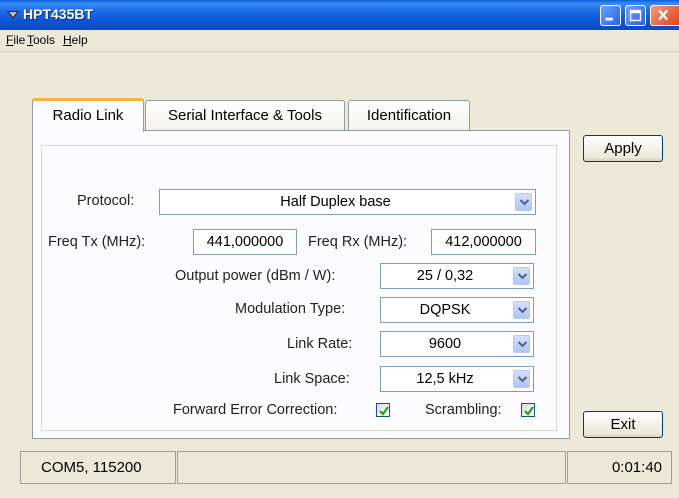 This screenshot has height=498, width=679. I want to click on app-icon, so click(13, 15).